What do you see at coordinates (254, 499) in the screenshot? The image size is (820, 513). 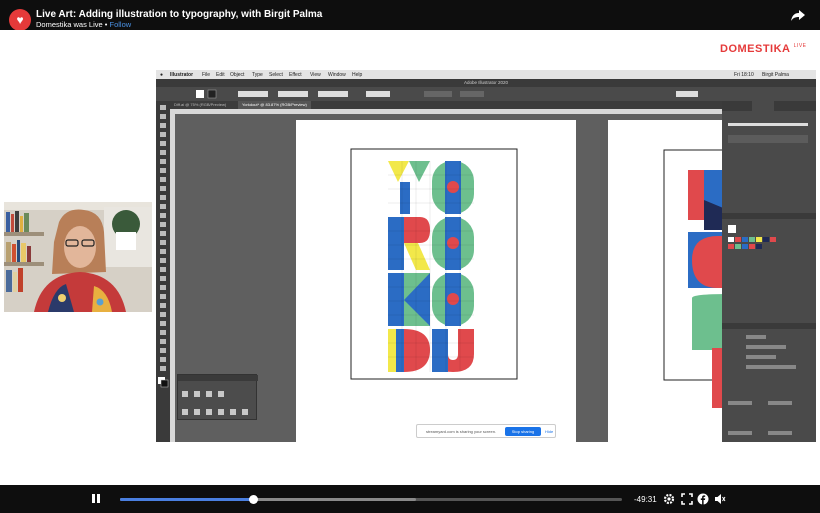 I see `seek-thumb` at bounding box center [254, 499].